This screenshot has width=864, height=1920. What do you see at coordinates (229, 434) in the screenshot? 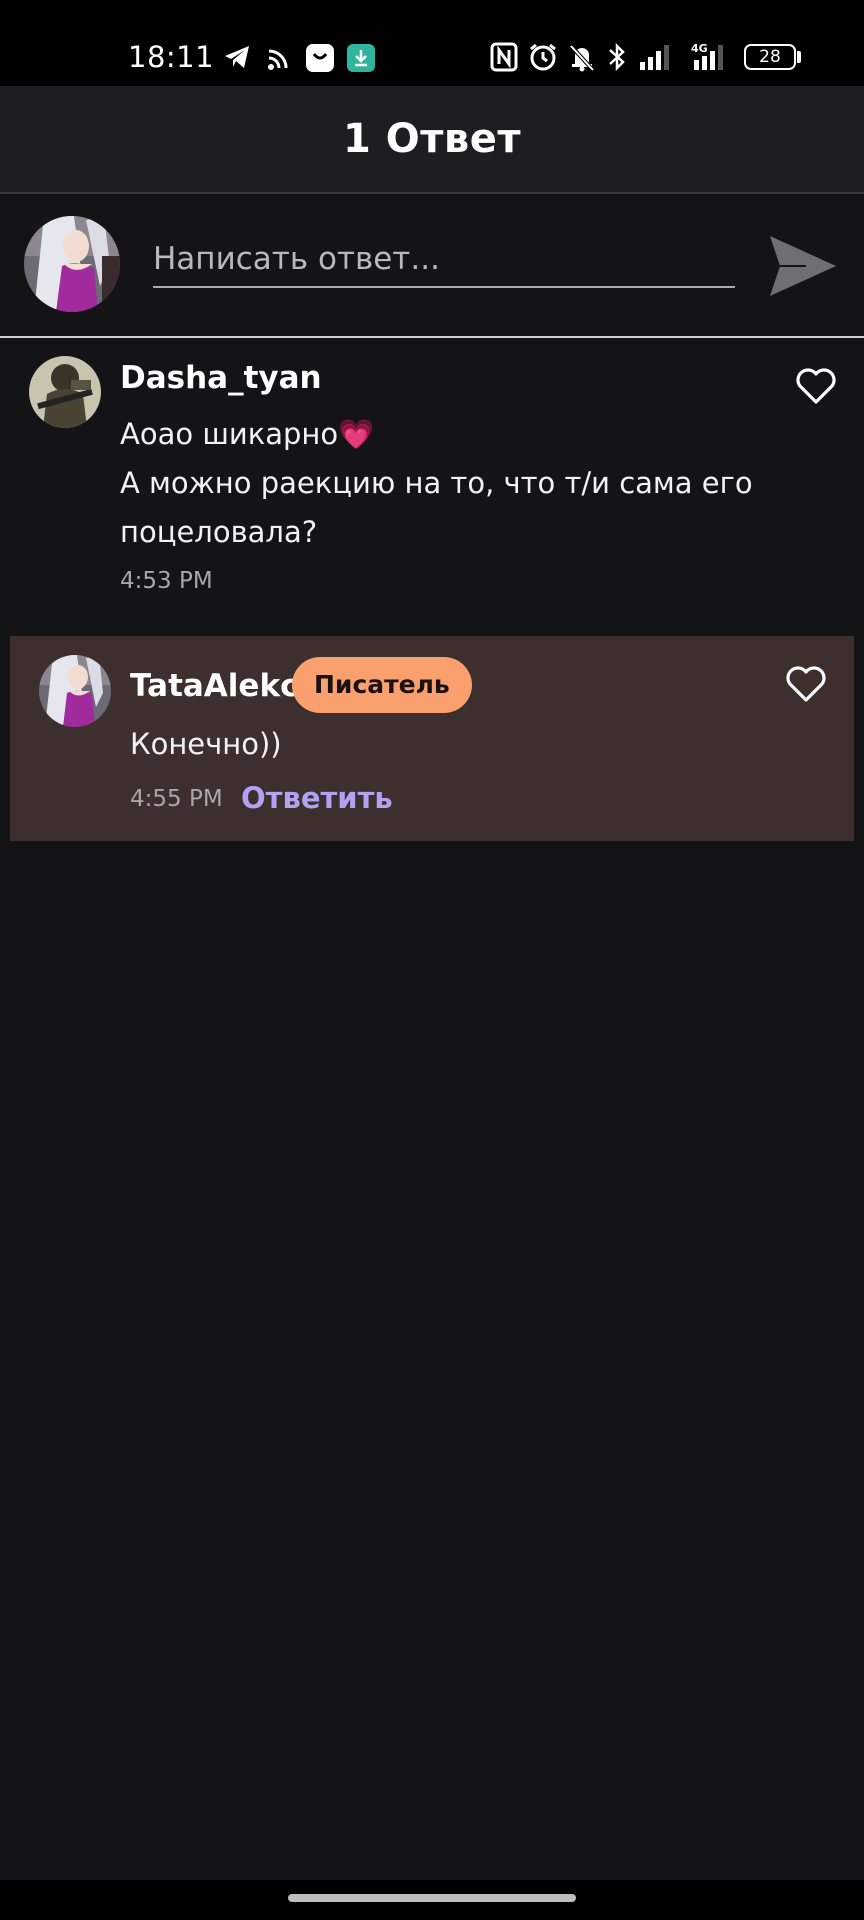
I see `comment-line-1: Аоао шикарно` at bounding box center [229, 434].